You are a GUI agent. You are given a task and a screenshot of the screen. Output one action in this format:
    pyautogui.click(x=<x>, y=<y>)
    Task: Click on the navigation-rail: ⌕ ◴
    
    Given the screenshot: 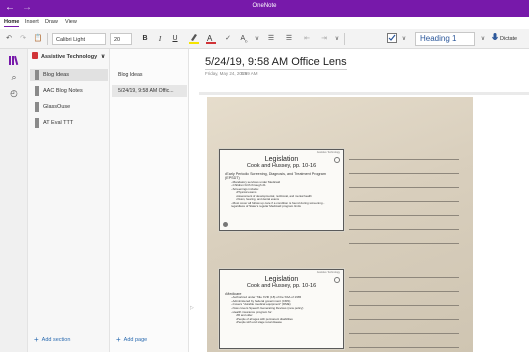 What is the action you would take?
    pyautogui.click(x=14, y=200)
    